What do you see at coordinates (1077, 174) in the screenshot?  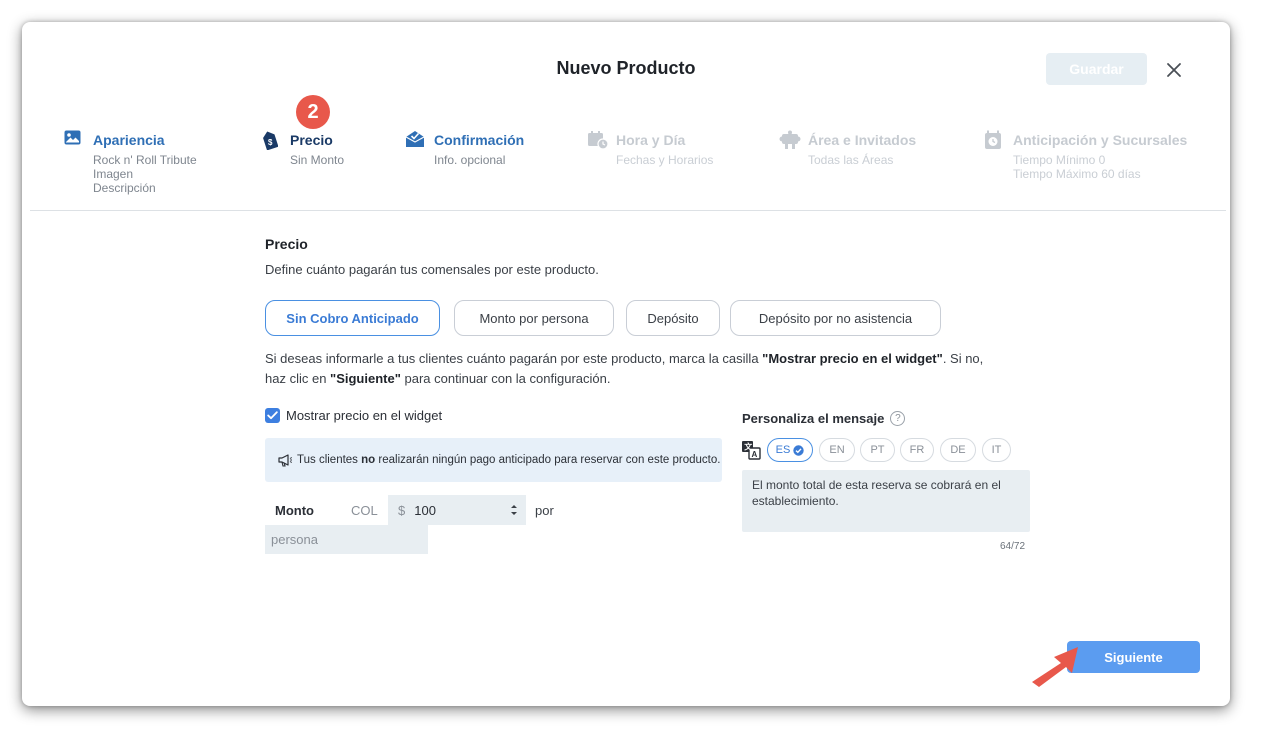 I see `step-sub-line: Tiempo Máximo 60 días` at bounding box center [1077, 174].